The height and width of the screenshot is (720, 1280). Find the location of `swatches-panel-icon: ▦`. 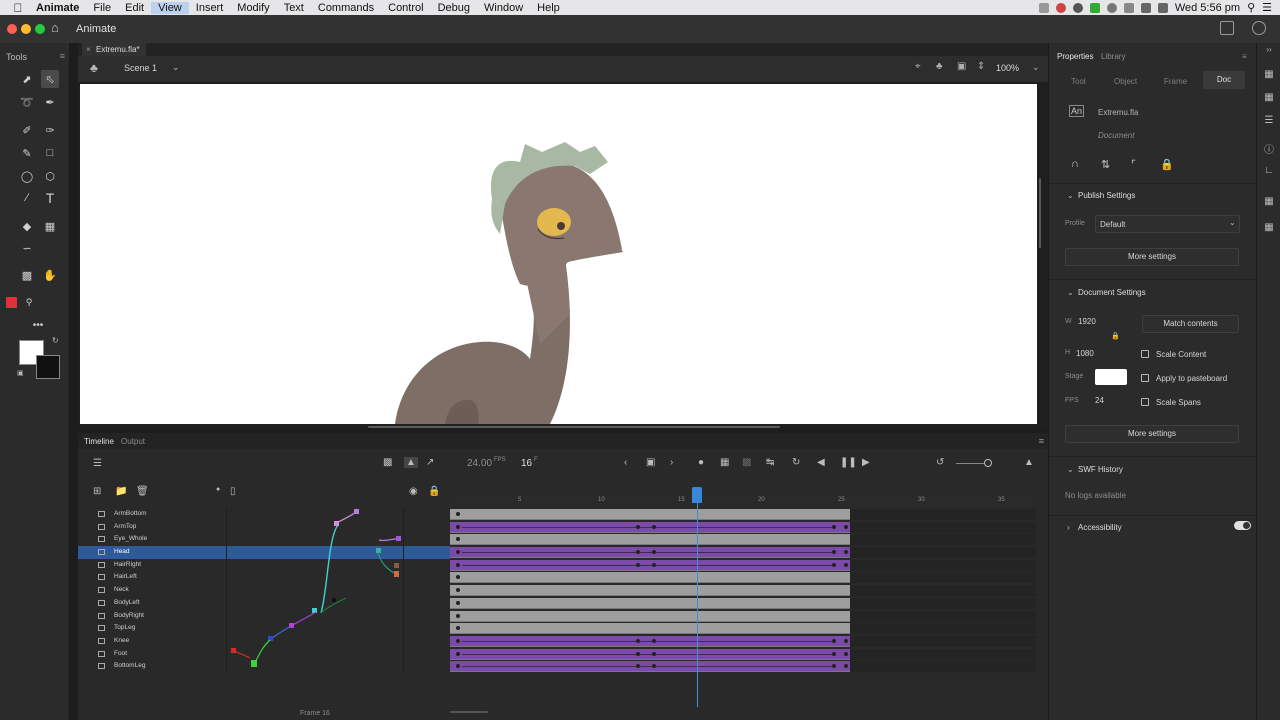

swatches-panel-icon: ▦ is located at coordinates (1269, 98).